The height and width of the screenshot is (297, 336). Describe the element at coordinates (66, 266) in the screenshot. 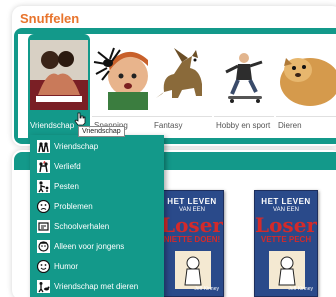

I see `dropdown-item-label: Humor` at that location.